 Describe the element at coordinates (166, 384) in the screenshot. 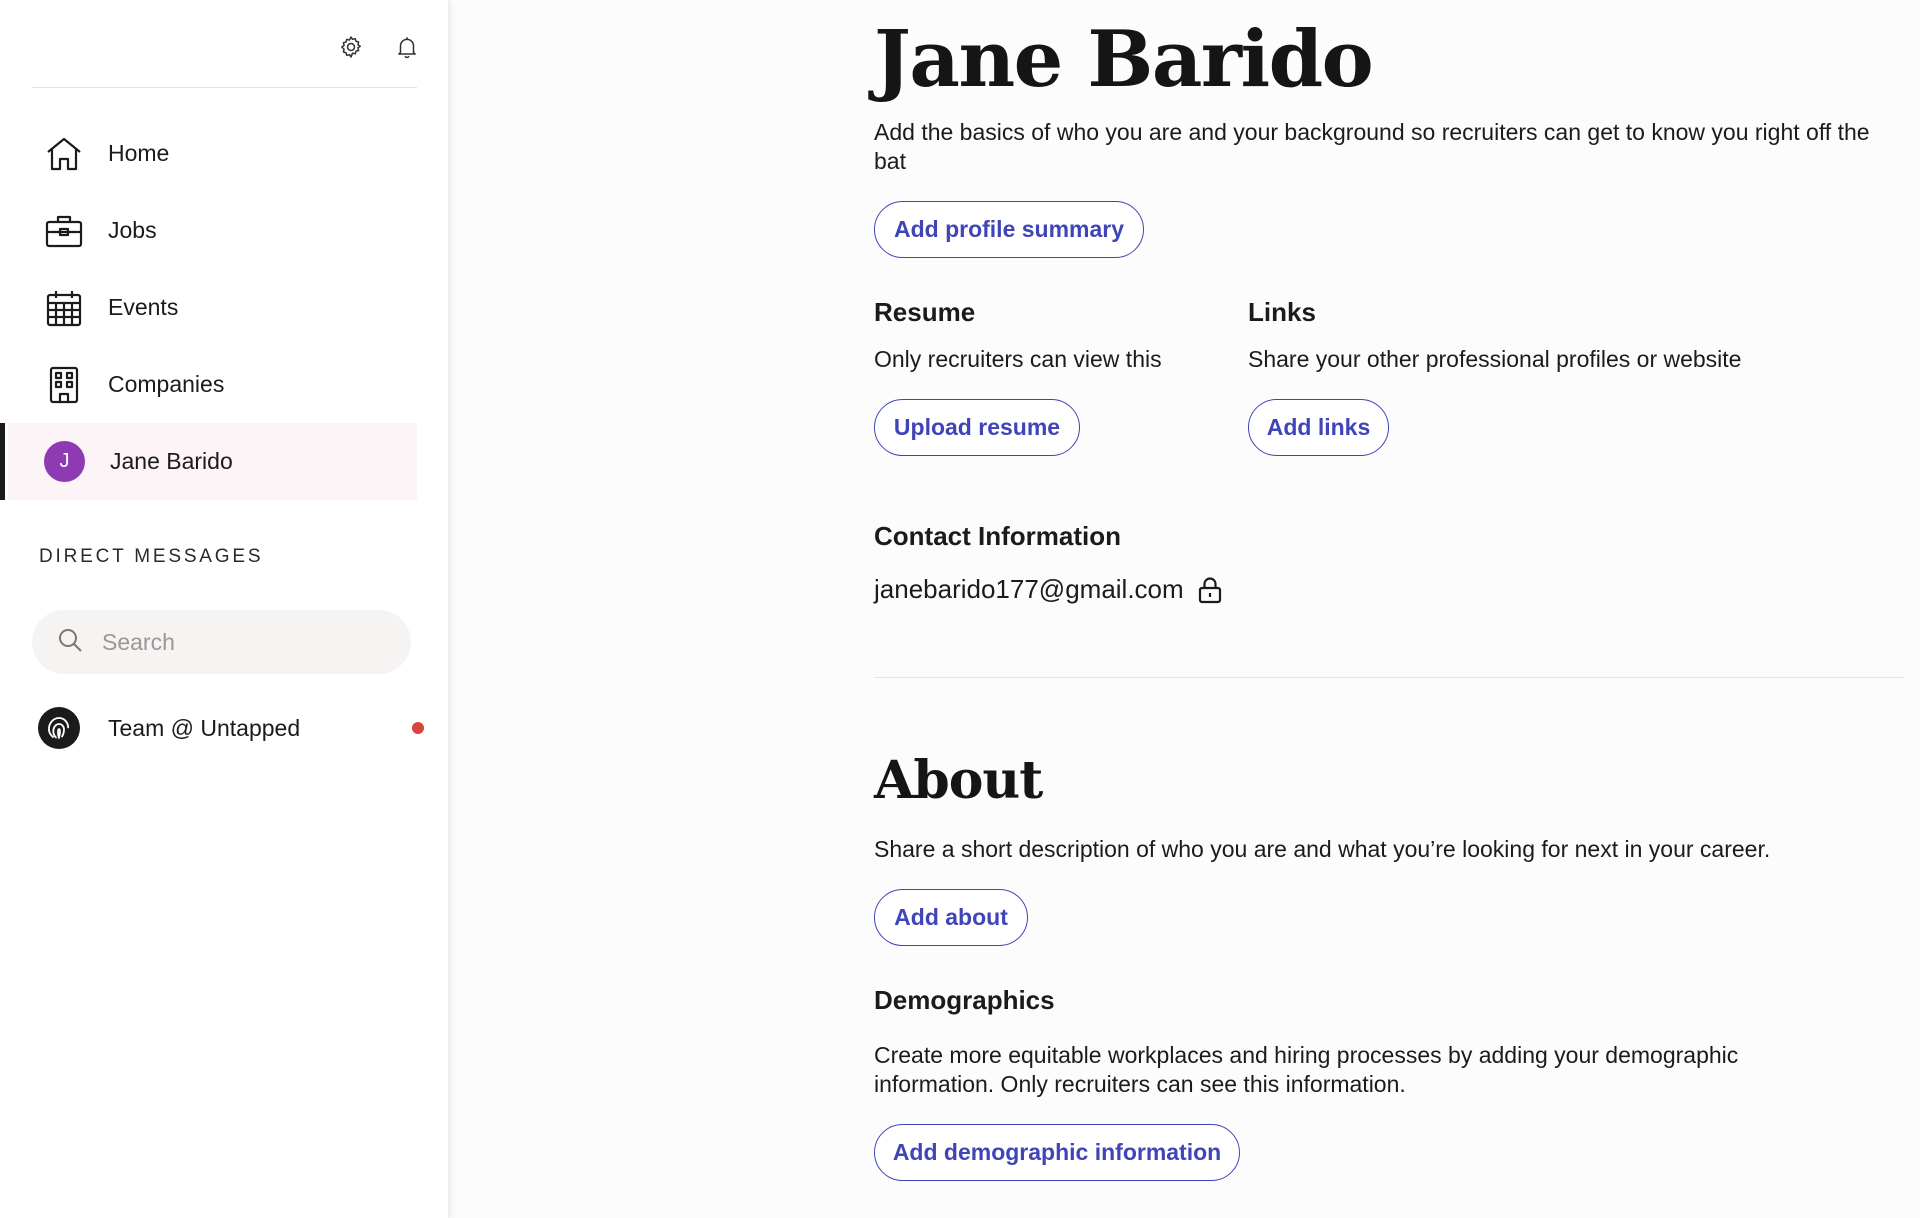

I see `sidebar-item-label: Companies` at that location.